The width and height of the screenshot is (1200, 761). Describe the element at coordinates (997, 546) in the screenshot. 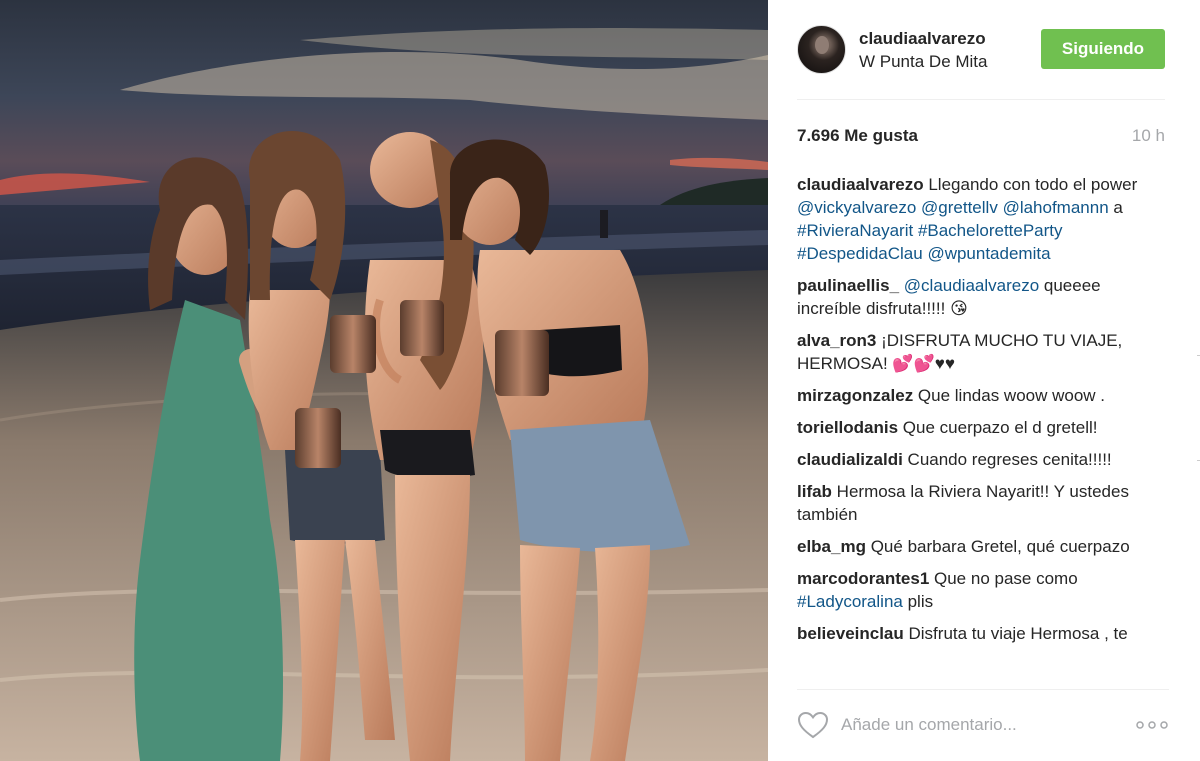

I see `comment-text: Qué barbara Gretel, qué cuerpazo` at that location.